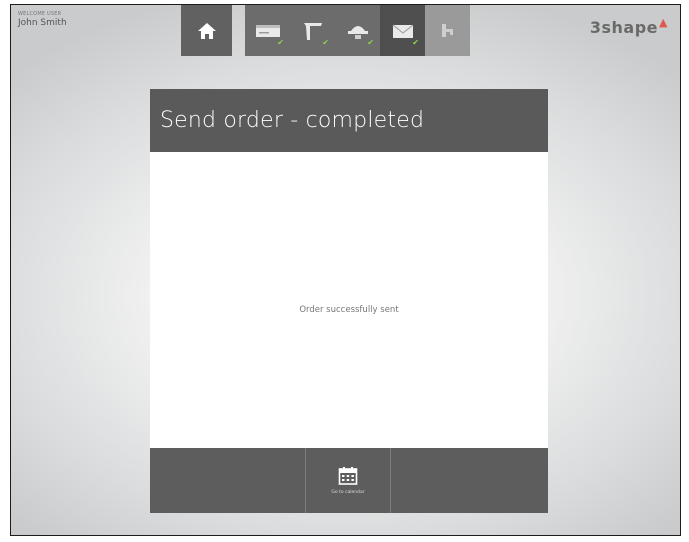 This screenshot has height=542, width=689. I want to click on logo-text: 3shape, so click(624, 27).